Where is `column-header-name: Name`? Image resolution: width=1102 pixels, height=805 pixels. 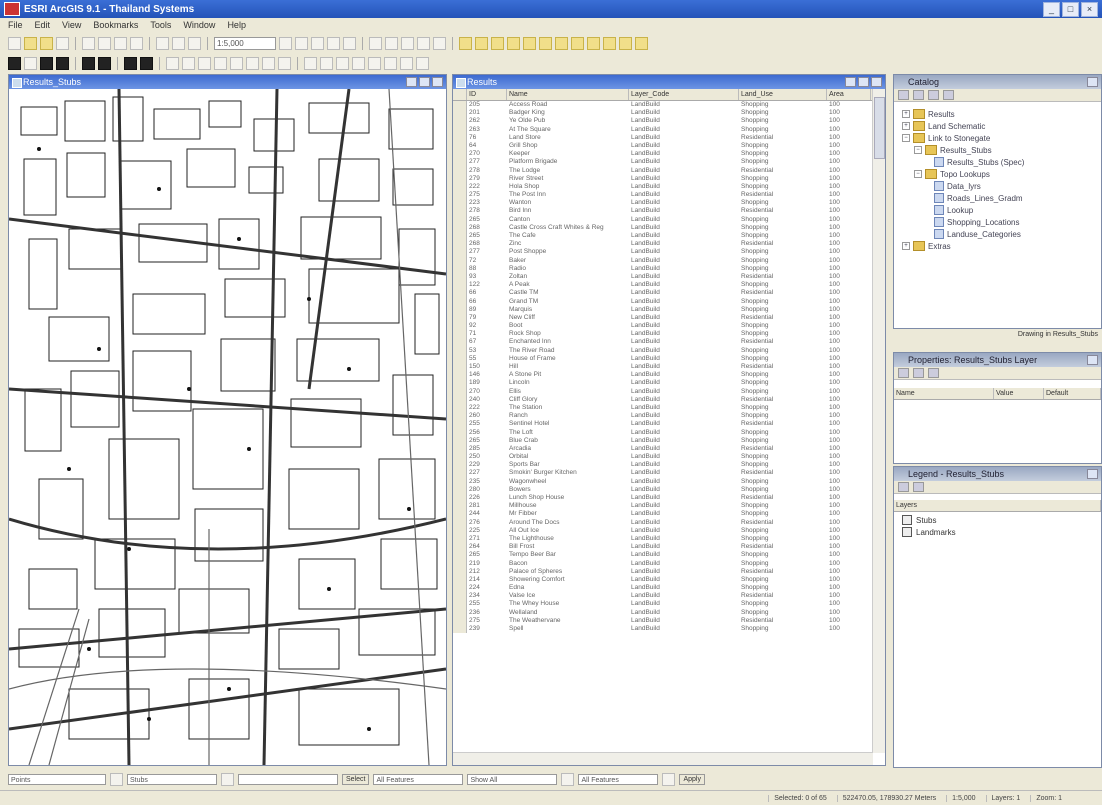
column-header-name: Name is located at coordinates (568, 94).